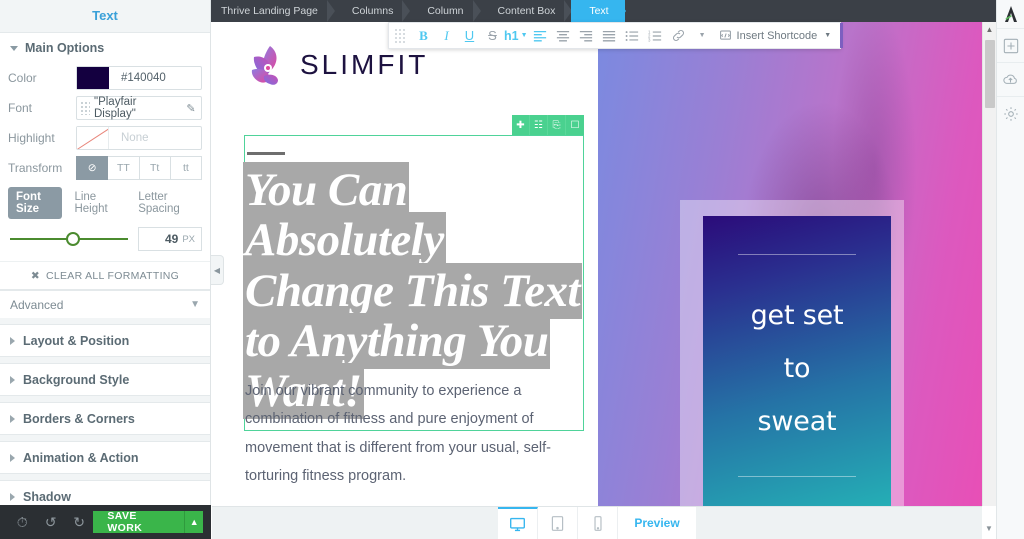 The height and width of the screenshot is (539, 1024). What do you see at coordinates (701, 35) in the screenshot?
I see `link-dropdown-arrow: ▼` at bounding box center [701, 35].